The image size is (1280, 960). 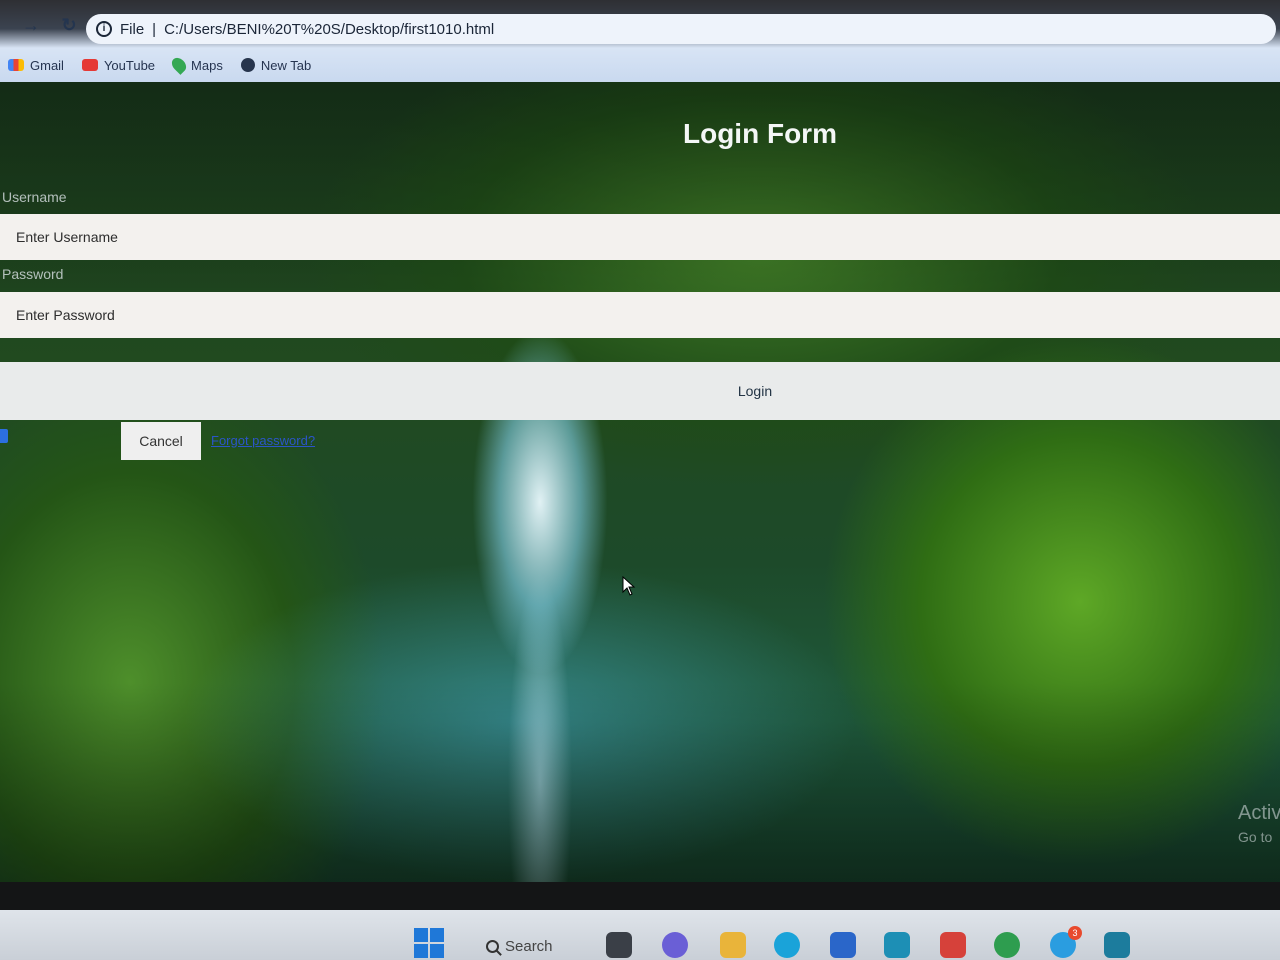 I want to click on nav-buttons: → ↻, so click(x=50, y=25).